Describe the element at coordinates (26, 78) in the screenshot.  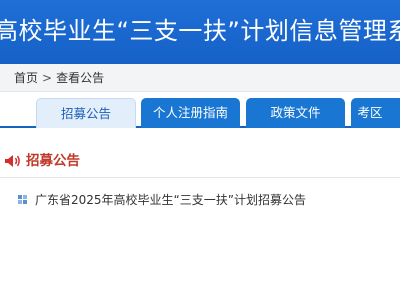
I see `breadcrumb-home-link: 首页` at that location.